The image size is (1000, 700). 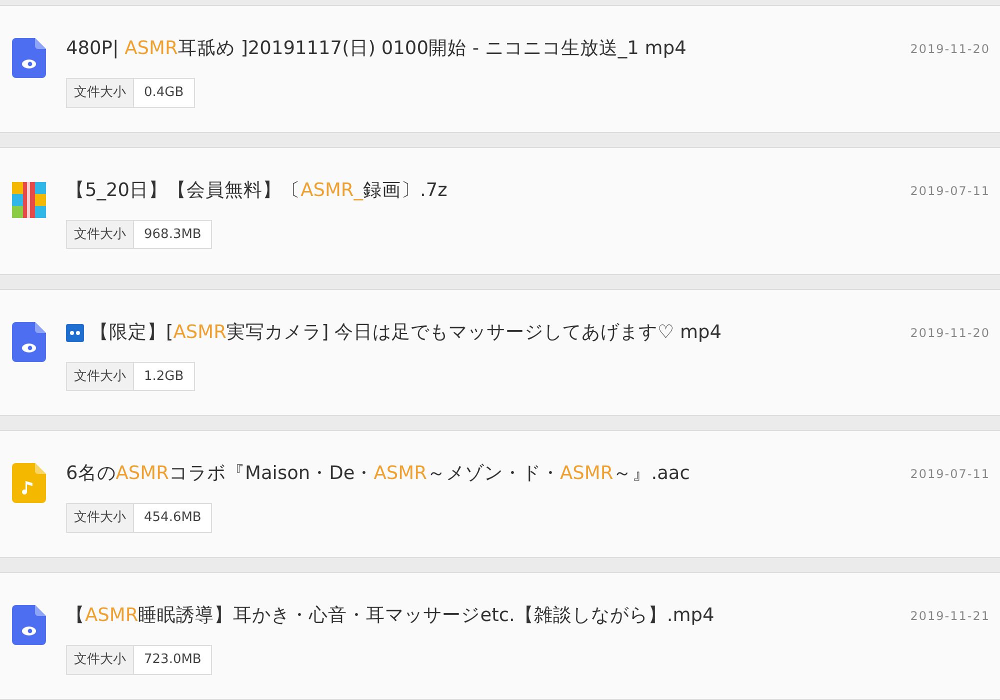 I want to click on file-name: 6名のASMRコラボ『Maison・De・ASMR～メゾン・ド・ASMR～』.aac, so click(x=378, y=474).